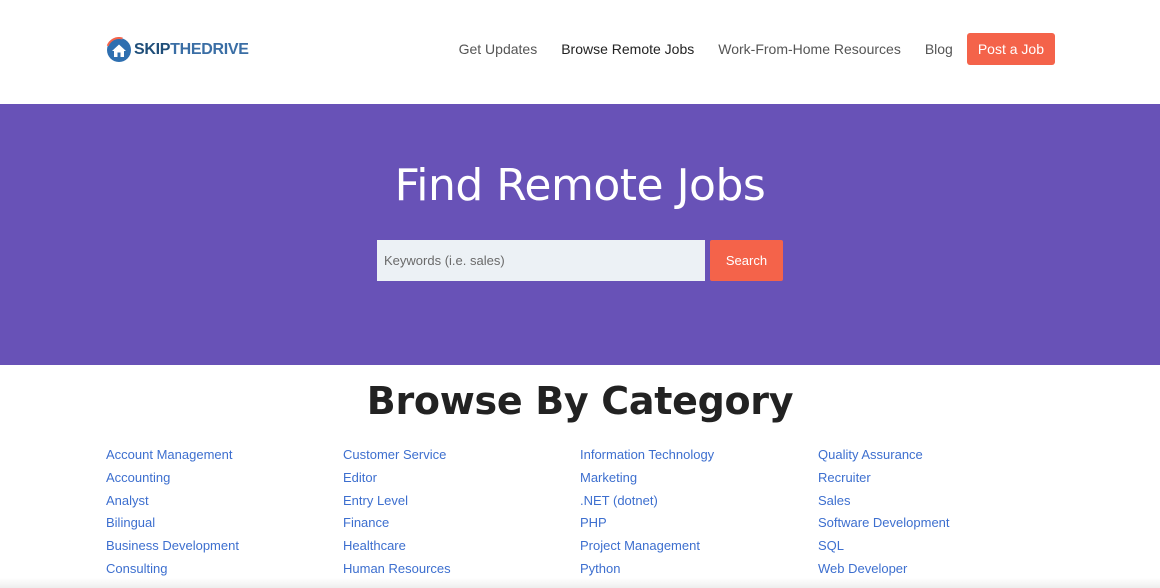 This screenshot has height=588, width=1160. I want to click on site-logo: SKIPTHEDRIVE, so click(177, 50).